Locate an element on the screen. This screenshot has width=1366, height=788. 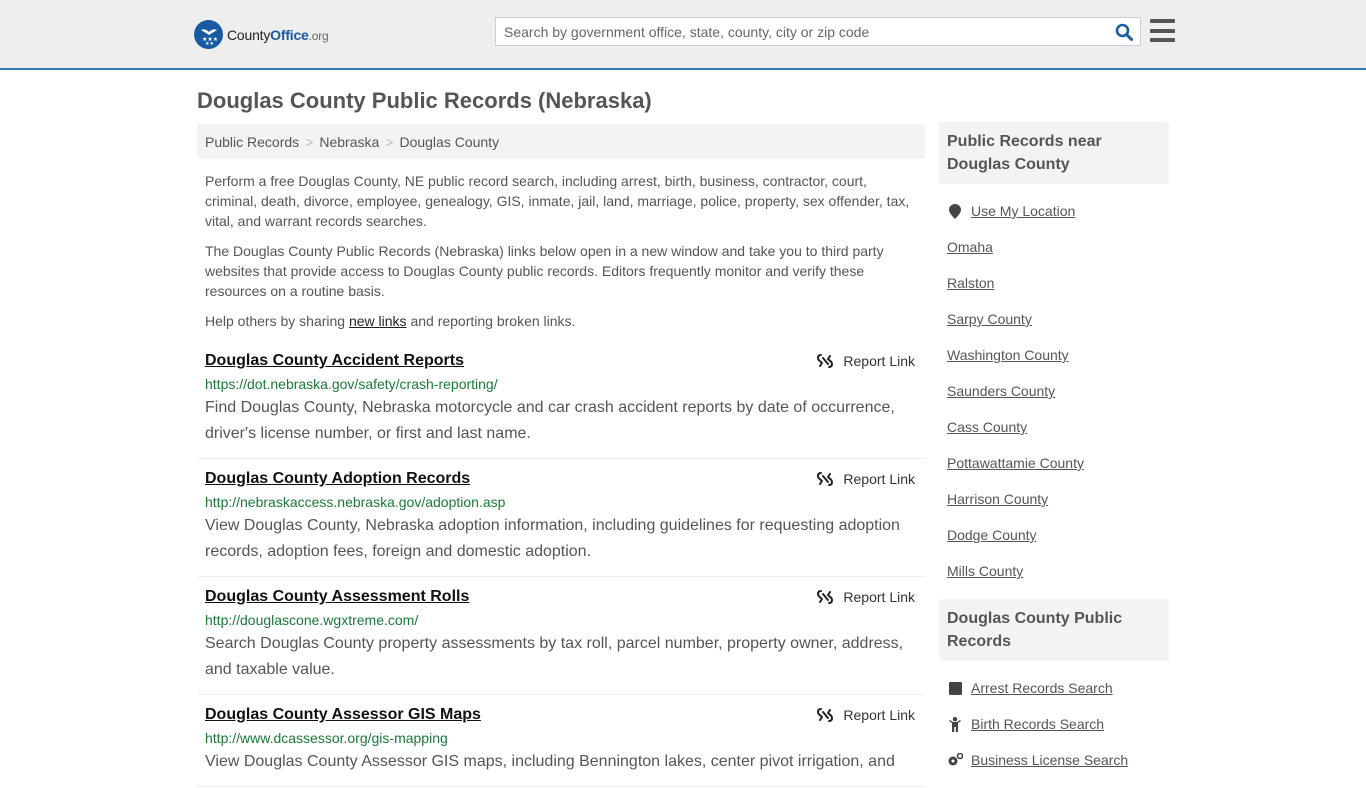
business-license-link: Business License Search is located at coordinates (1049, 760).